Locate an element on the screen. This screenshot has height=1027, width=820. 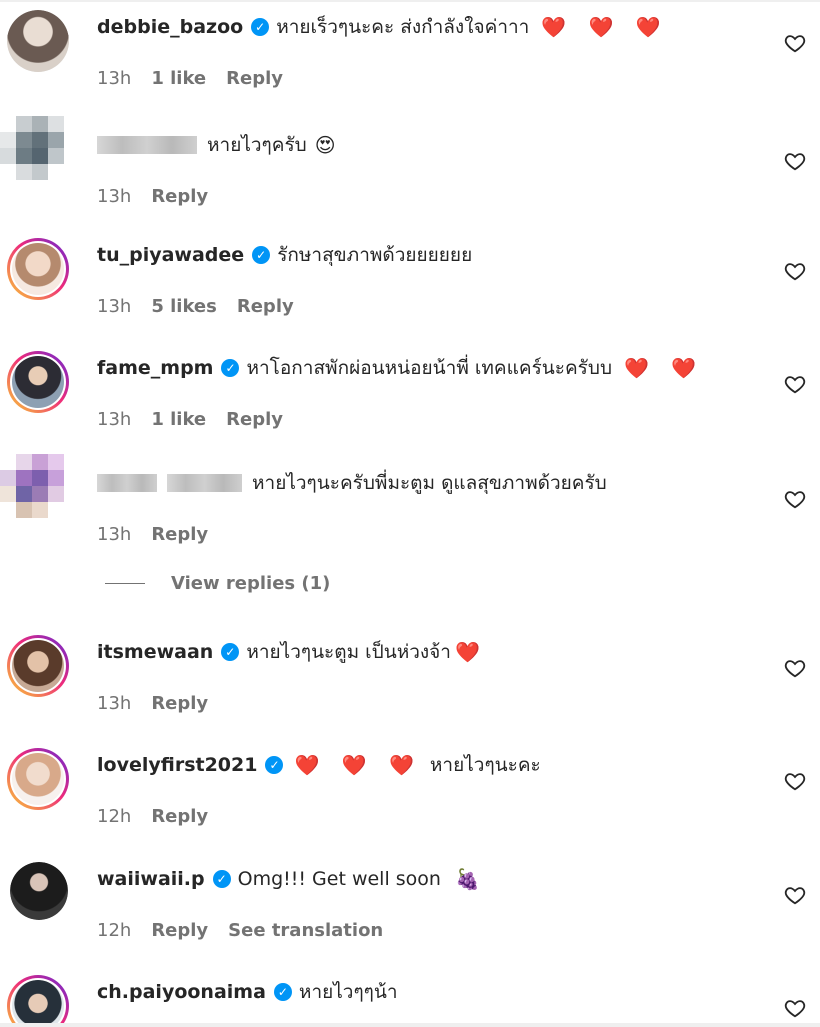
username: debbie_bazoo is located at coordinates (170, 27).